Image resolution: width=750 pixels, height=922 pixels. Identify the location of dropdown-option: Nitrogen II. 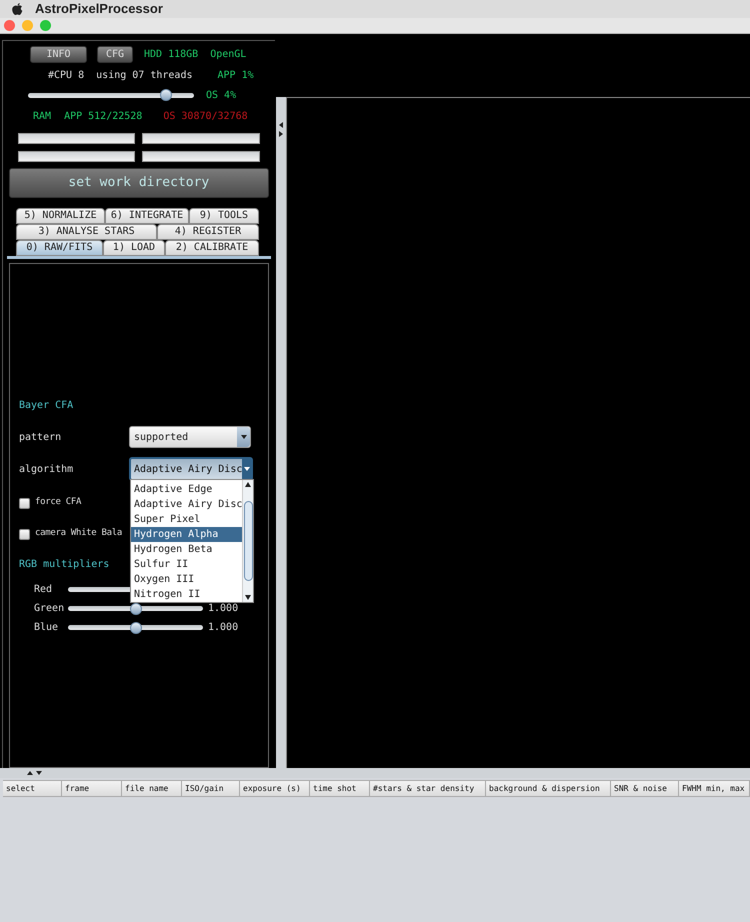
(186, 594).